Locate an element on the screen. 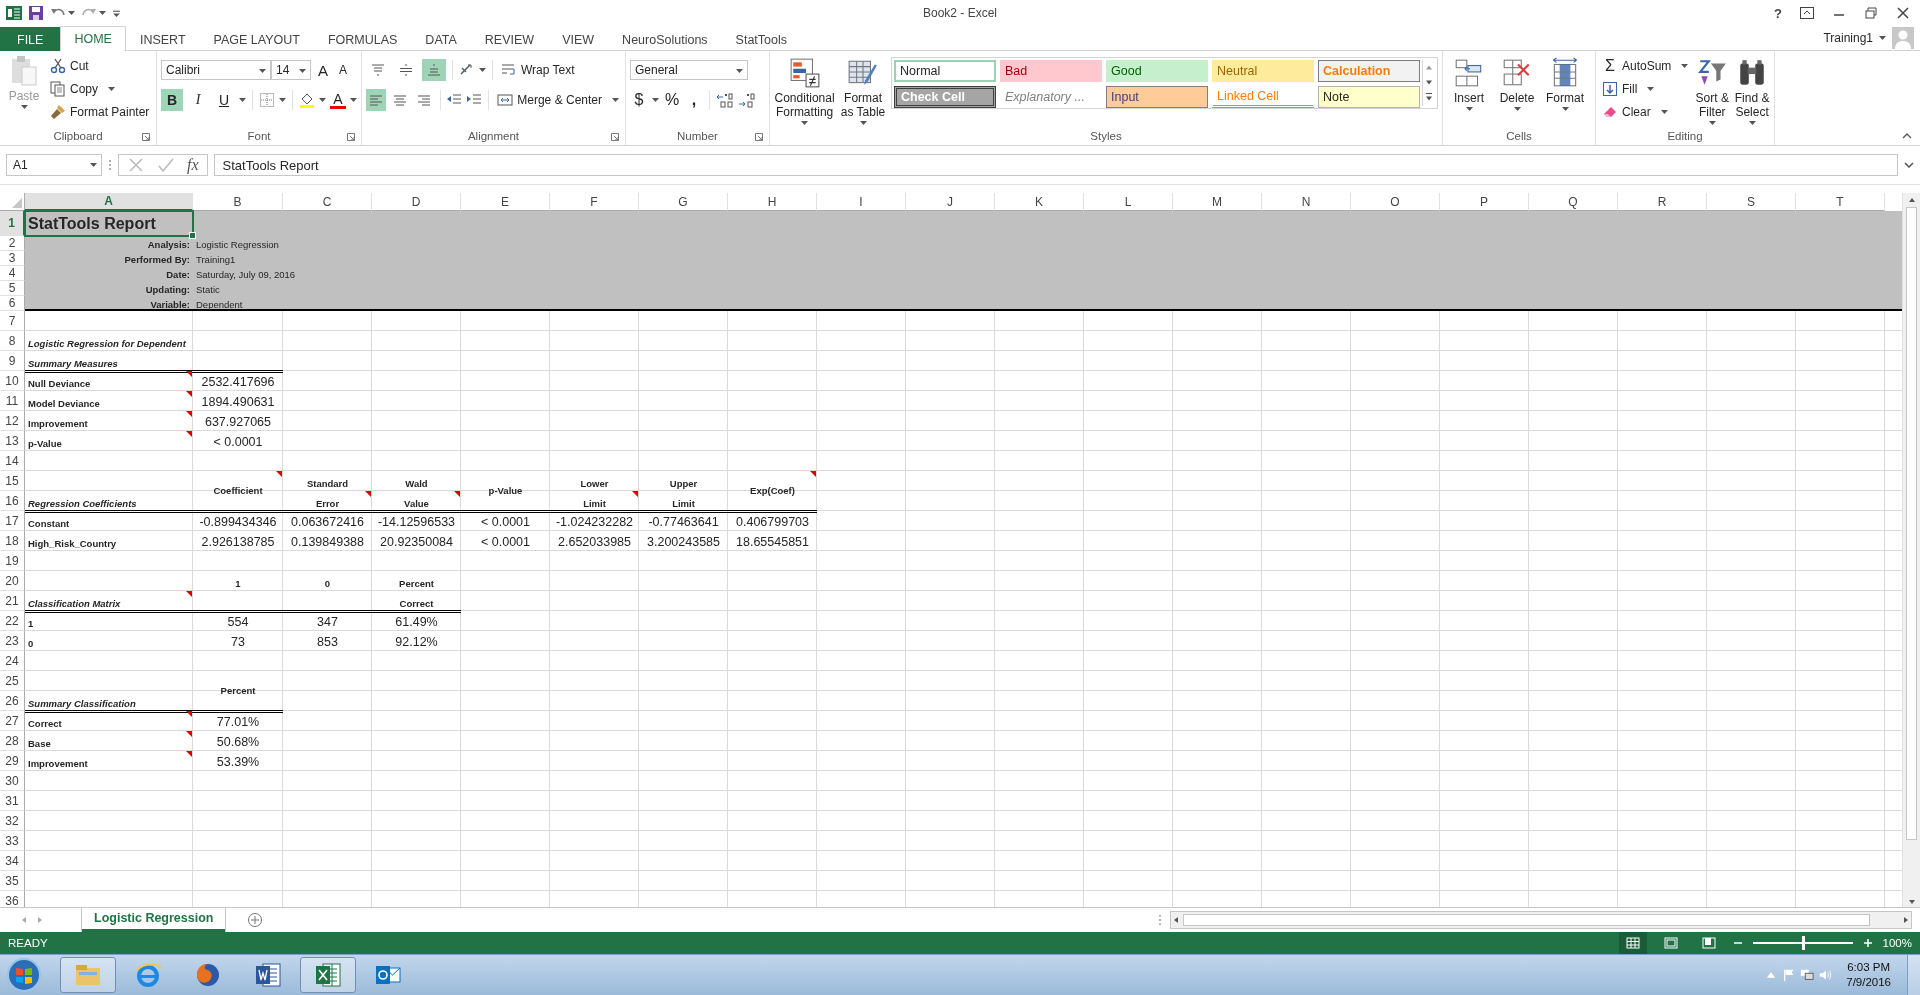 The width and height of the screenshot is (1920, 995). percent-button: % is located at coordinates (672, 100).